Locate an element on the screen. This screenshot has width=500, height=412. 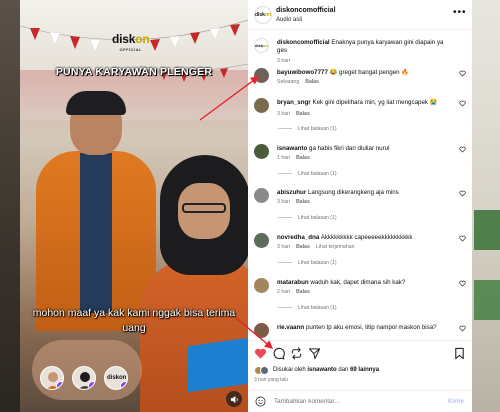
mute-button is located at coordinates (234, 399).